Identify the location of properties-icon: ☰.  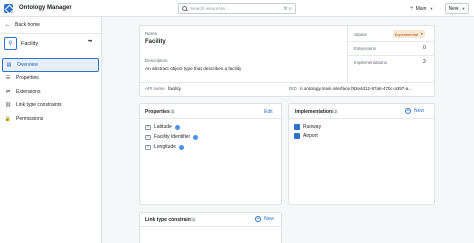
(8, 78).